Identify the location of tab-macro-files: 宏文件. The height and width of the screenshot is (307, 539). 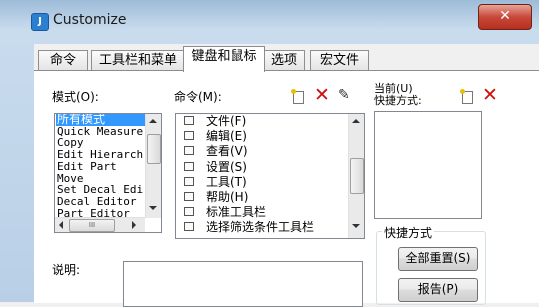
(339, 60).